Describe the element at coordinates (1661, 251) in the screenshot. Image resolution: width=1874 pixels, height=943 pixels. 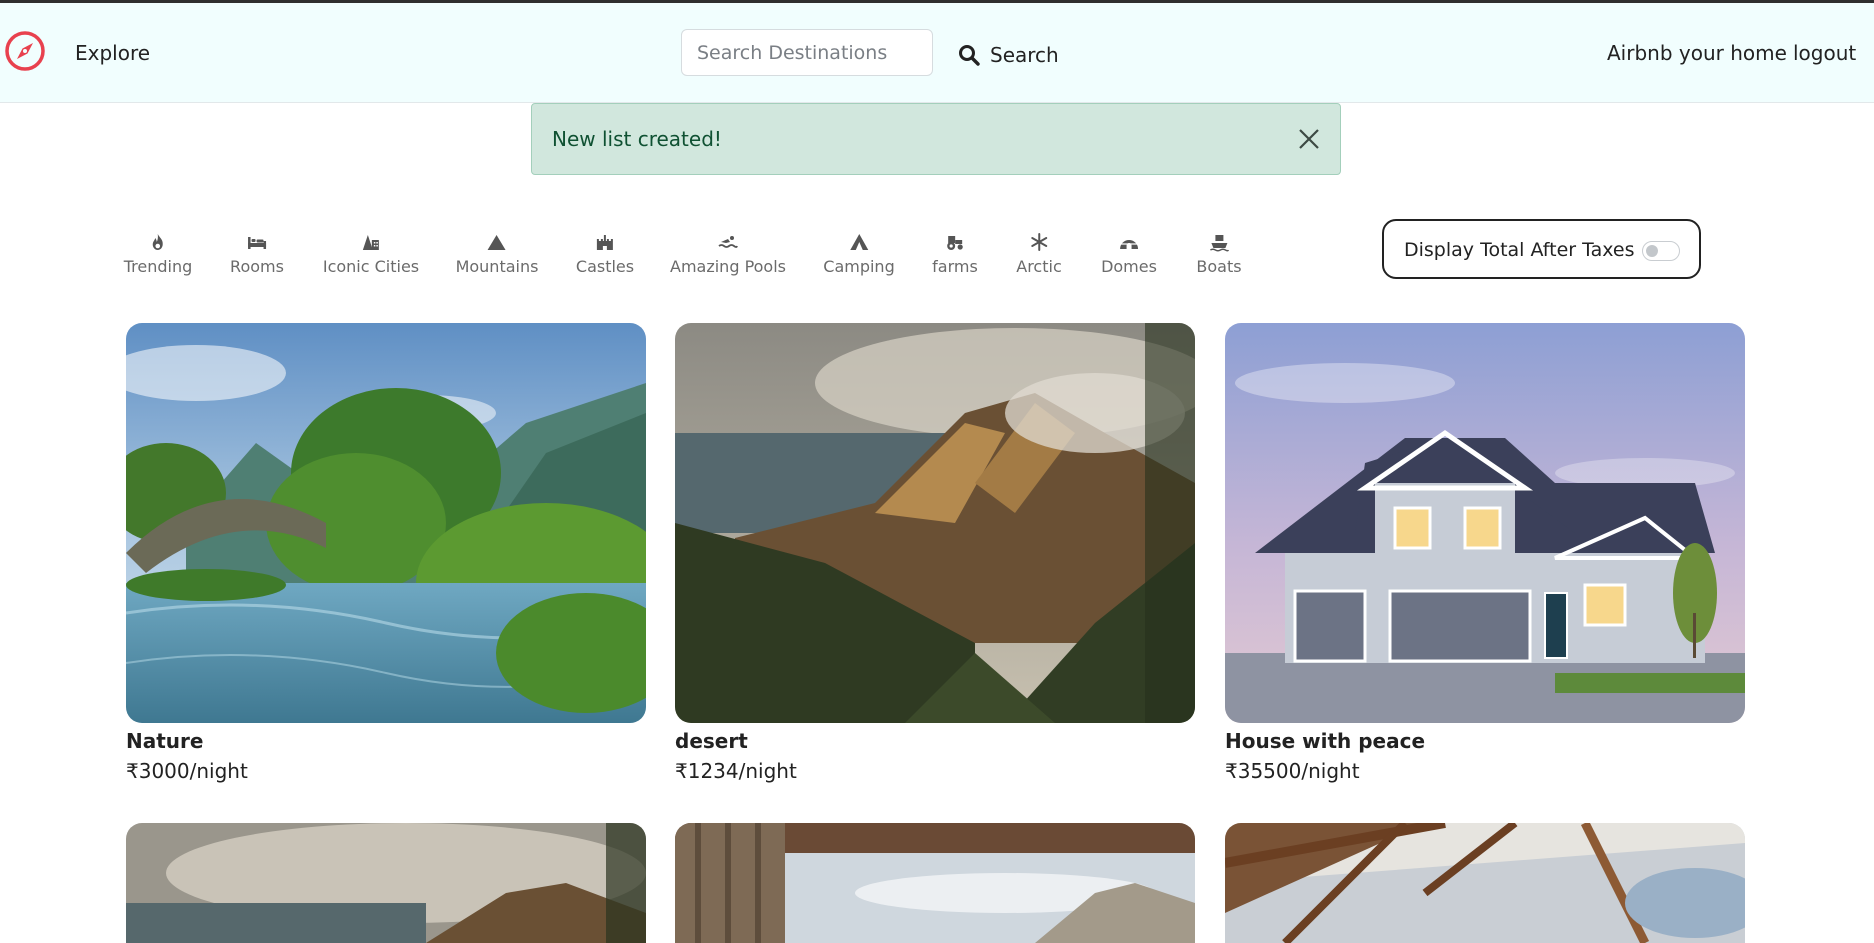
I see `tax-toggle-switch` at that location.